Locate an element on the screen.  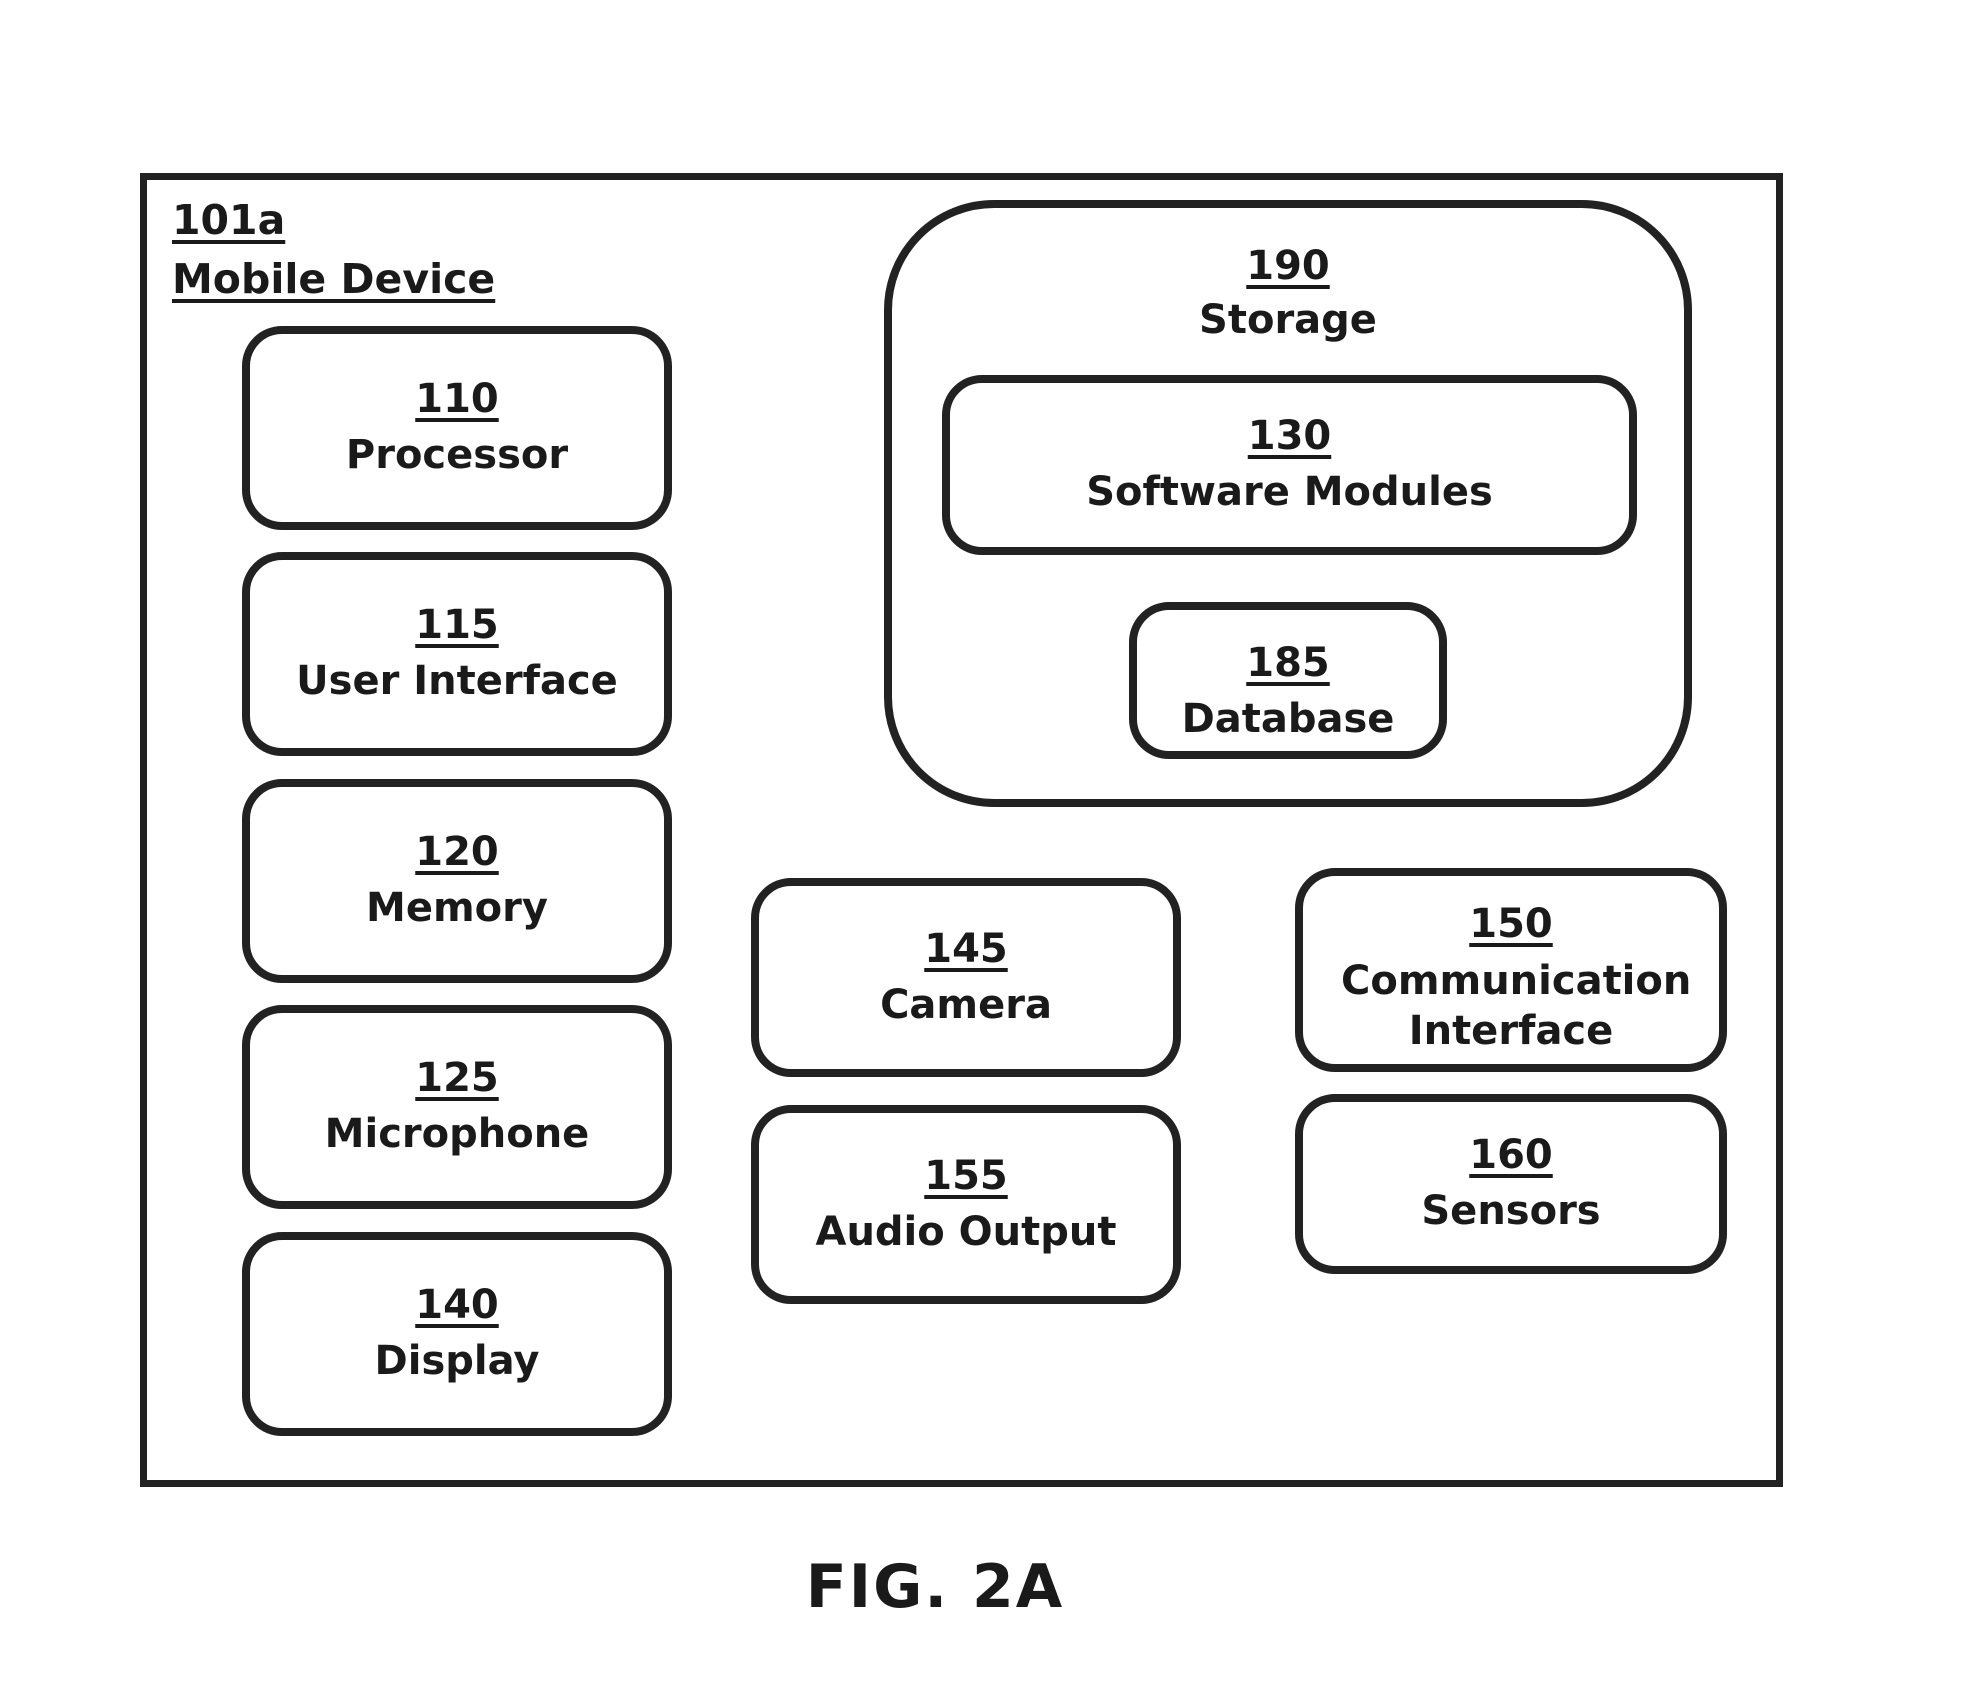
database-label: Database is located at coordinates (1288, 718).